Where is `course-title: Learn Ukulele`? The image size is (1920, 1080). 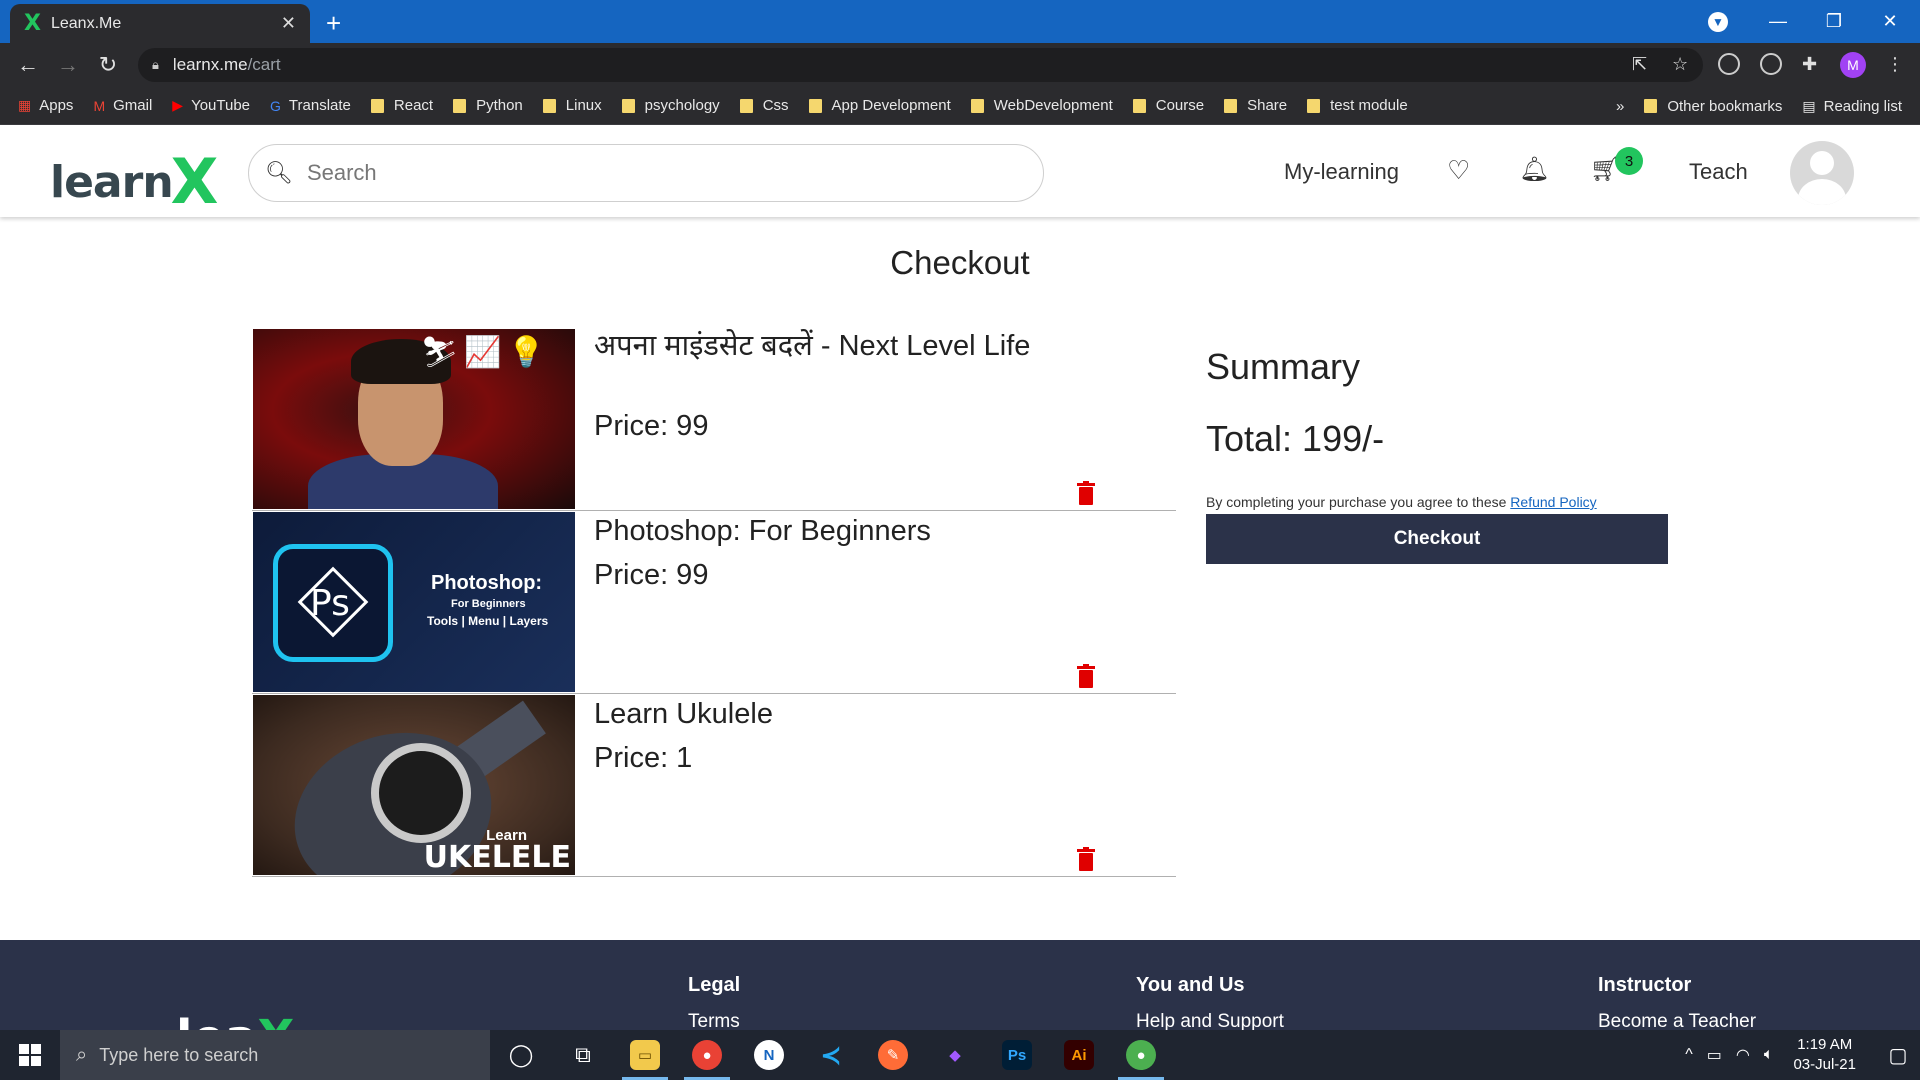 course-title: Learn Ukulele is located at coordinates (814, 714).